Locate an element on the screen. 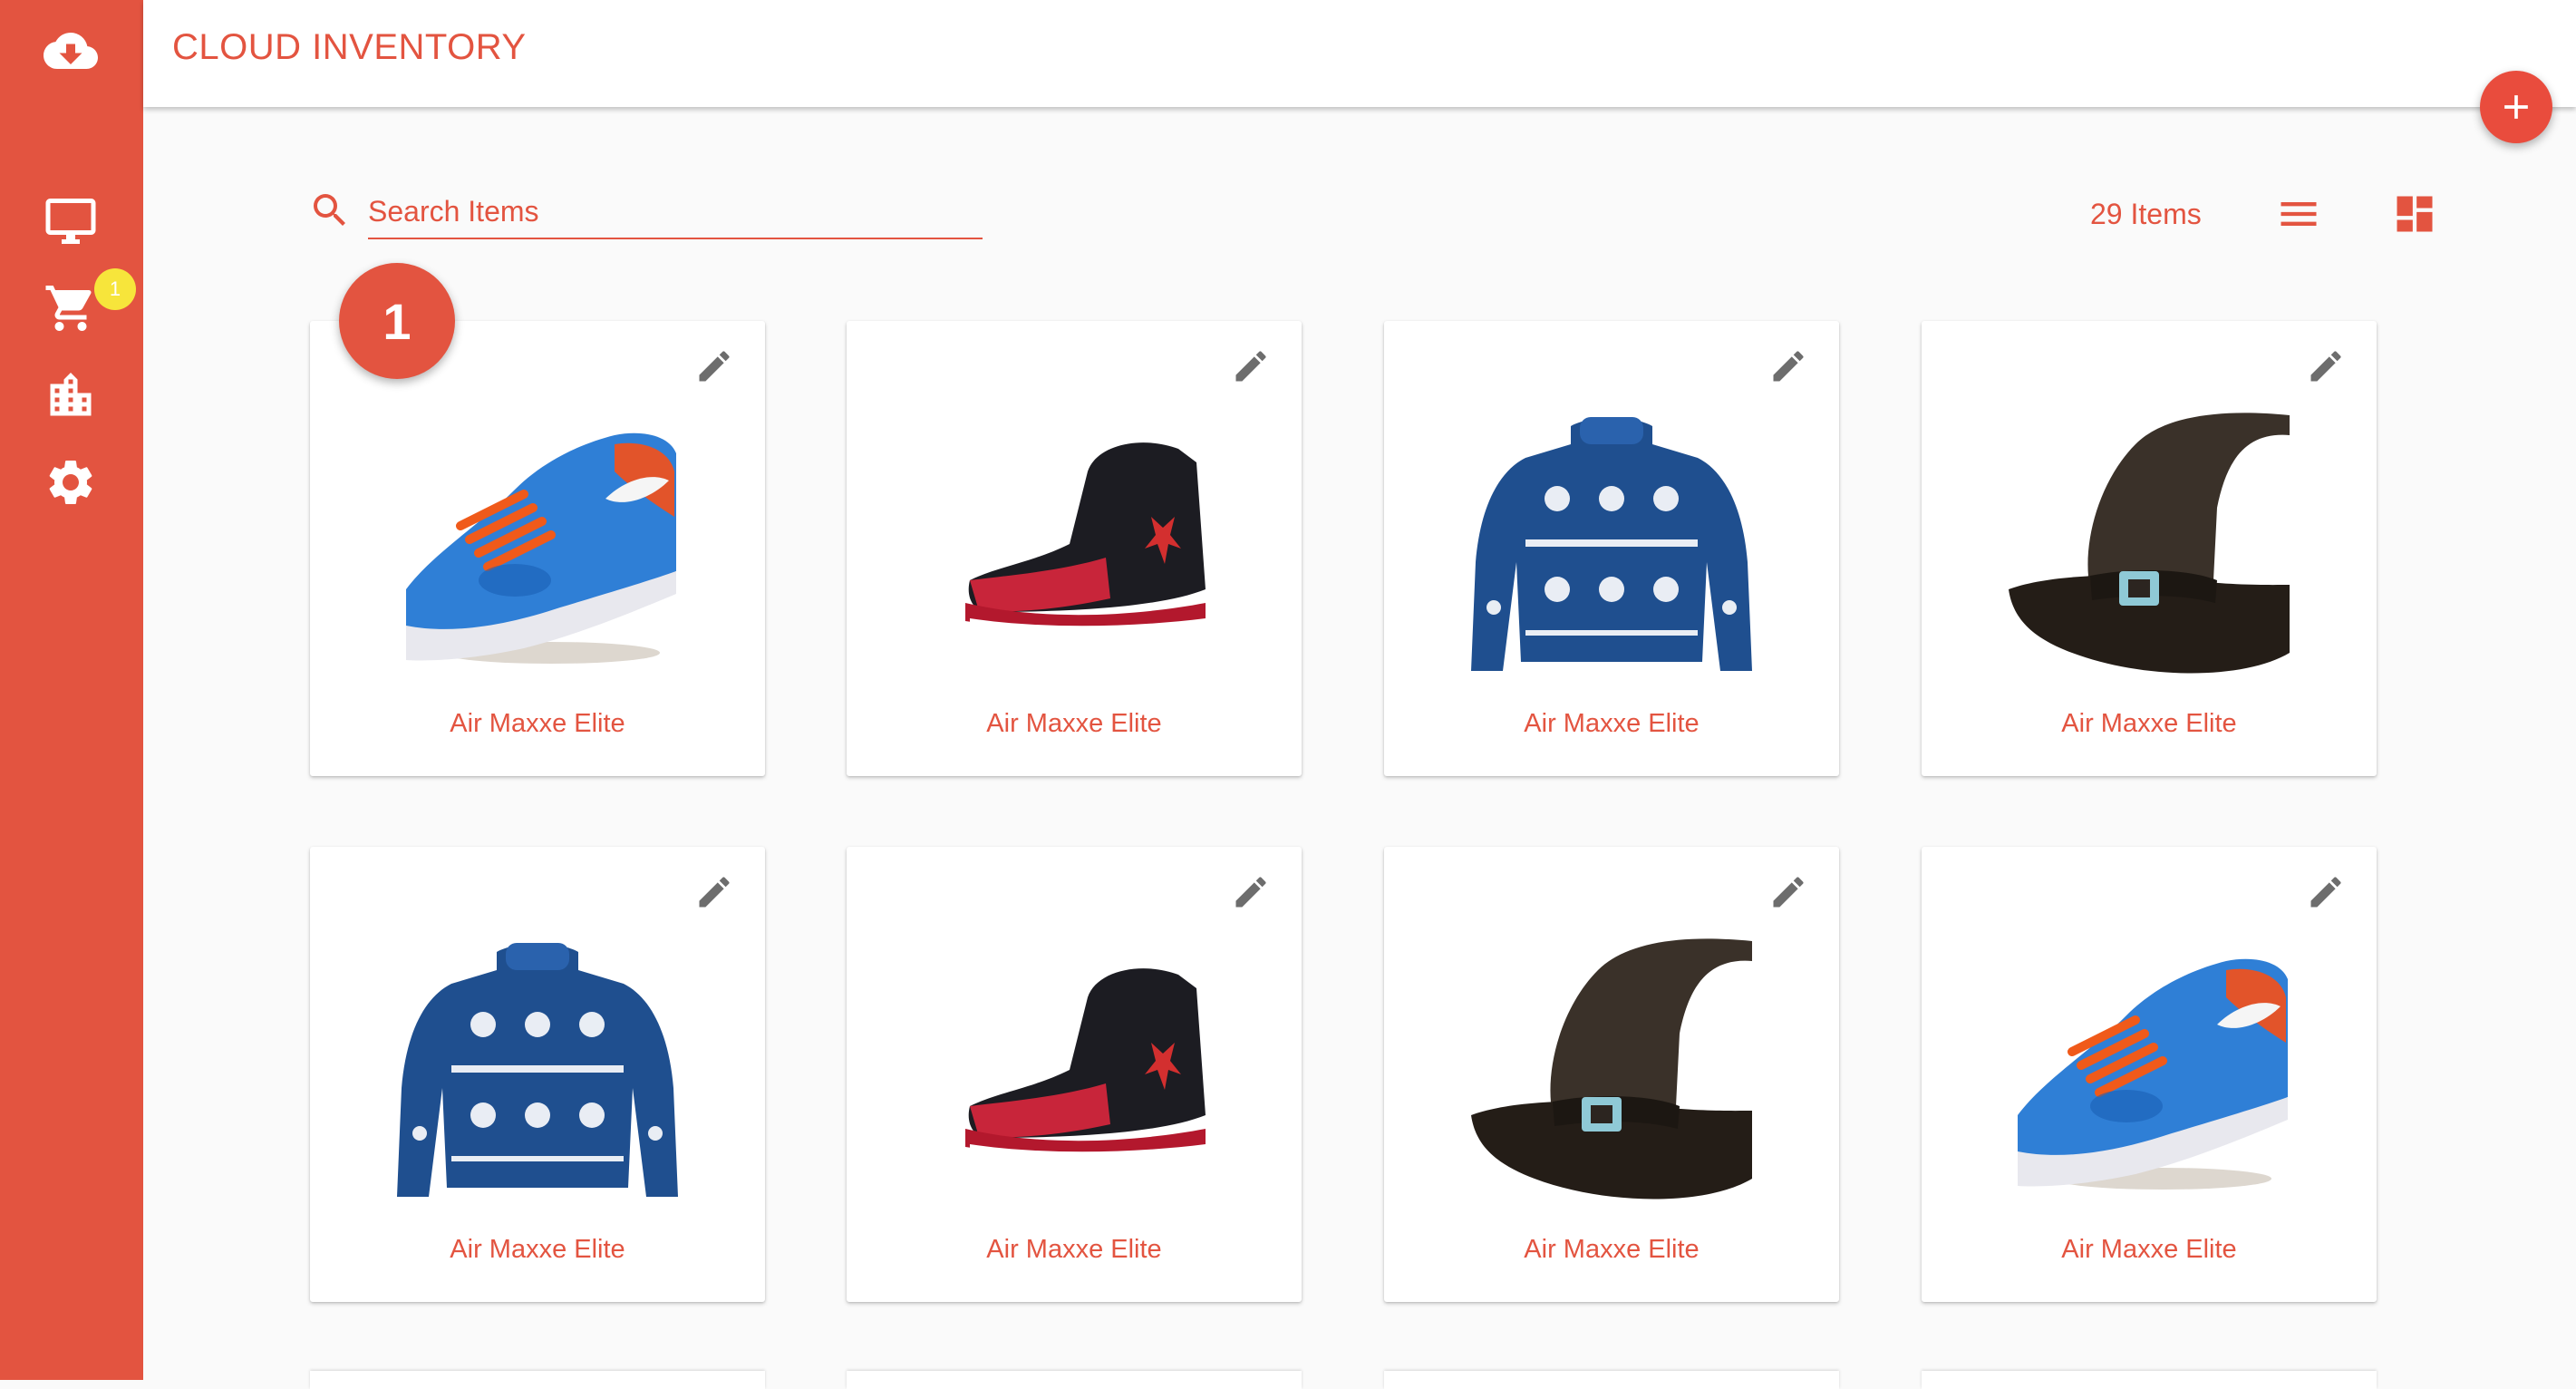 This screenshot has width=2576, height=1389. cart-icon is located at coordinates (71, 308).